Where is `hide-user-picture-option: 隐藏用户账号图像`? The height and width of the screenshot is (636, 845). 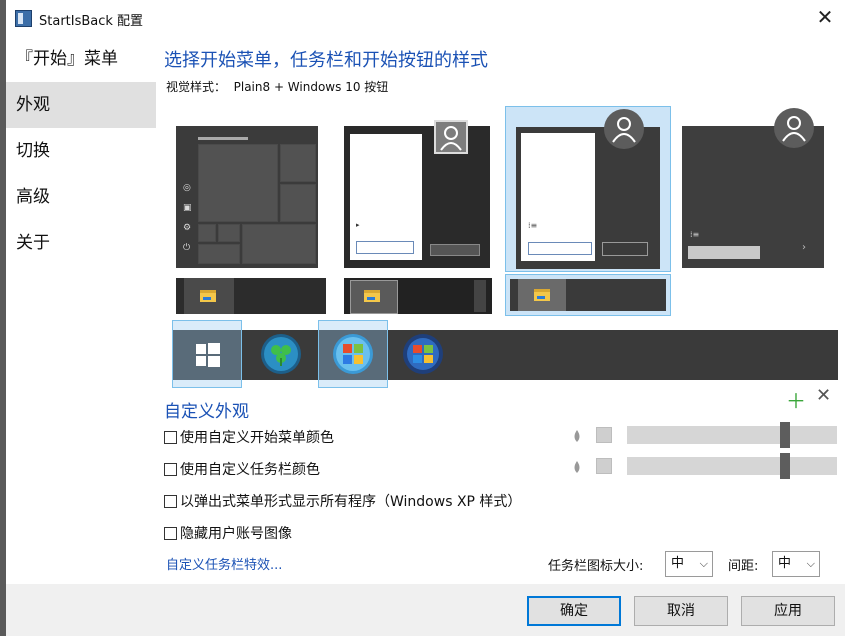 hide-user-picture-option: 隐藏用户账号图像 is located at coordinates (228, 533).